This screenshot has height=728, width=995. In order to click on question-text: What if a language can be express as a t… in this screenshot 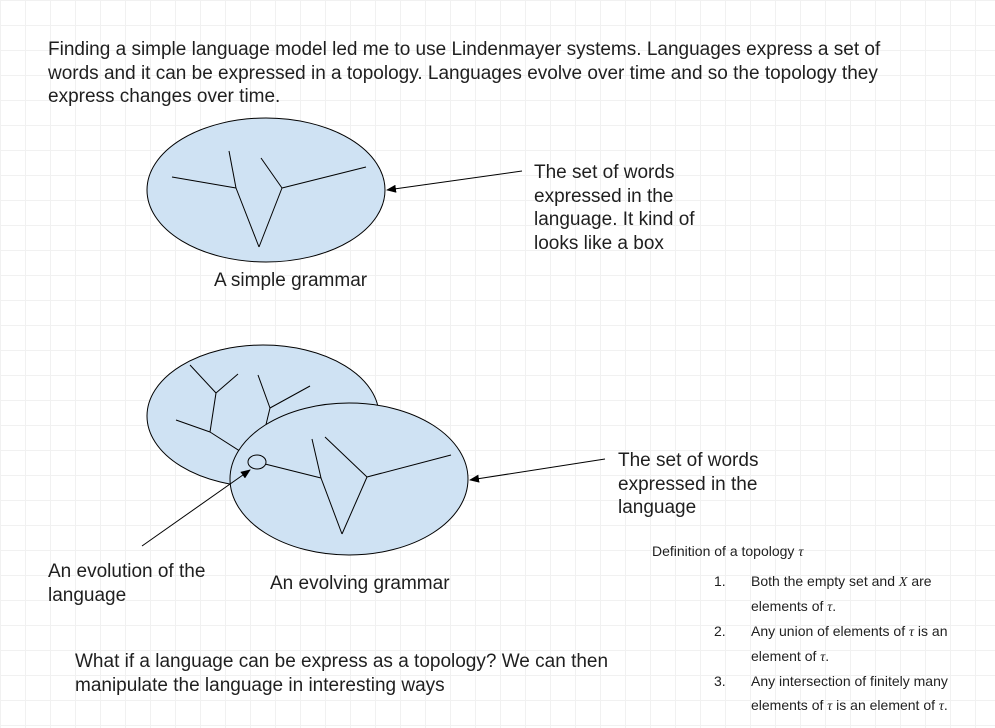, I will do `click(342, 673)`.